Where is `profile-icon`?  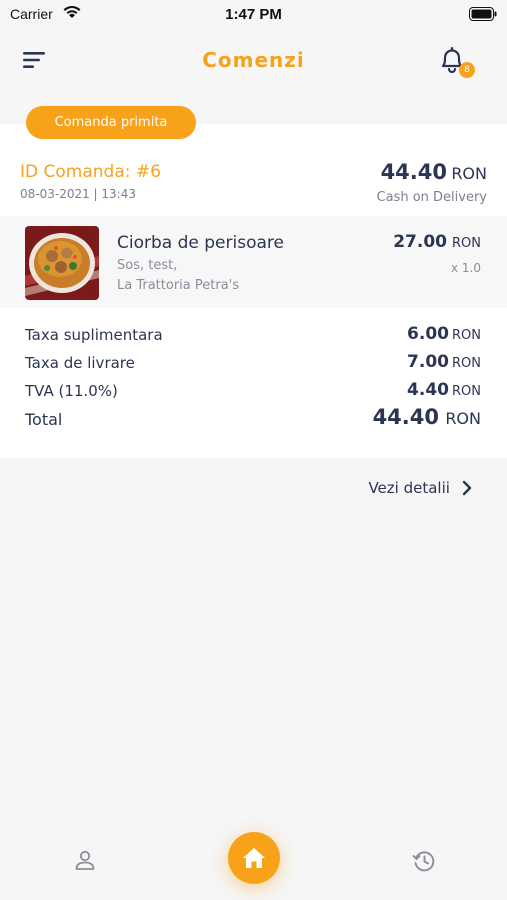
profile-icon is located at coordinates (85, 860).